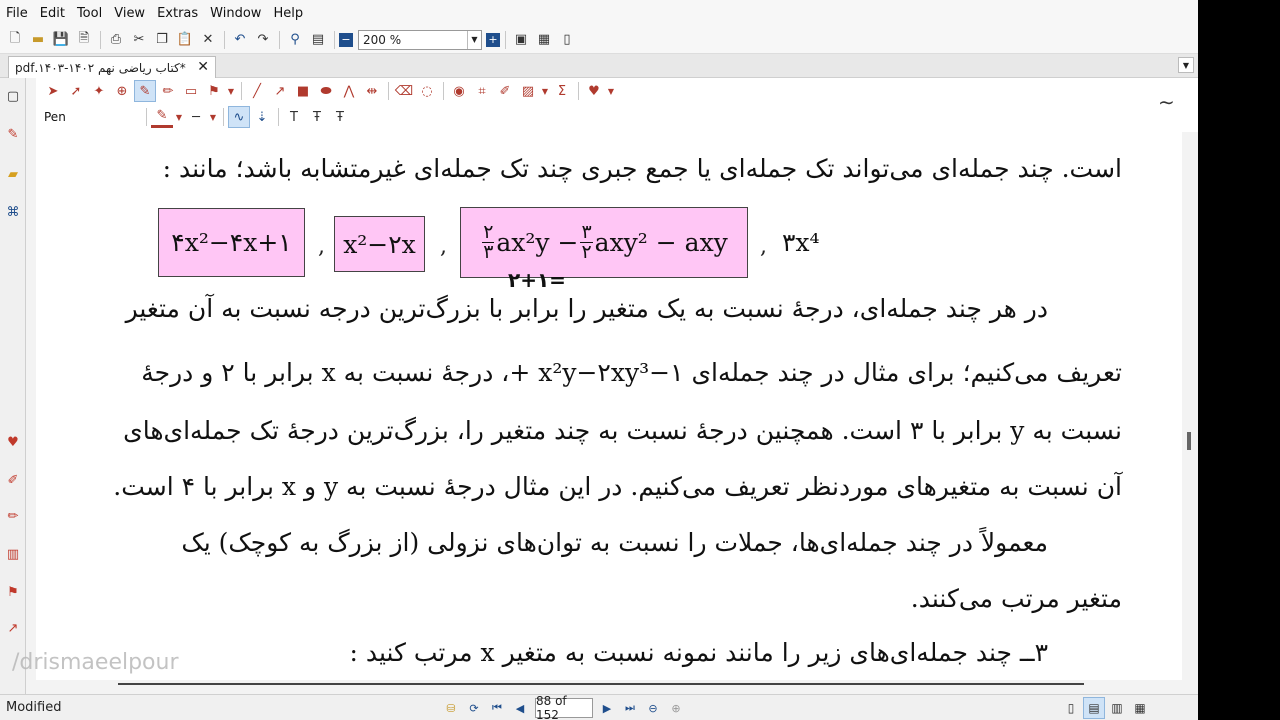  Describe the element at coordinates (139, 40) in the screenshot. I see `cut-icon: ✂` at that location.